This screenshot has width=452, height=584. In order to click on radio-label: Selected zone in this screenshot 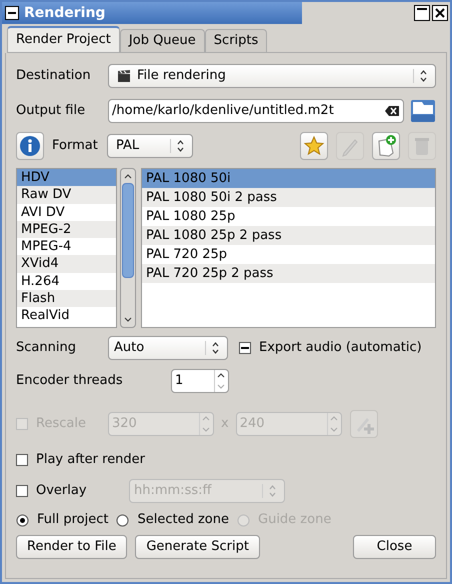, I will do `click(183, 520)`.